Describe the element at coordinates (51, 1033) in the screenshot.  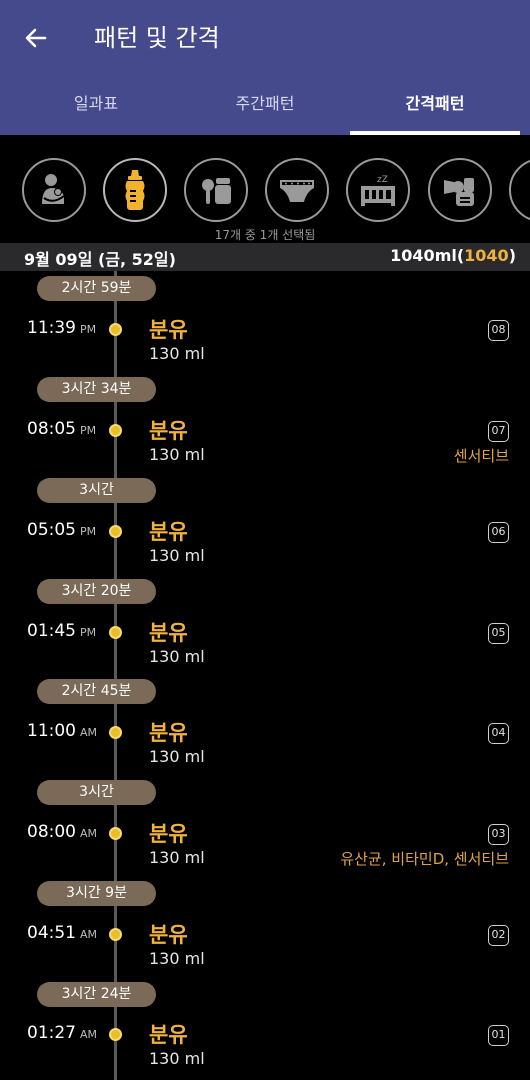
I see `entry-time-value: 01:27` at that location.